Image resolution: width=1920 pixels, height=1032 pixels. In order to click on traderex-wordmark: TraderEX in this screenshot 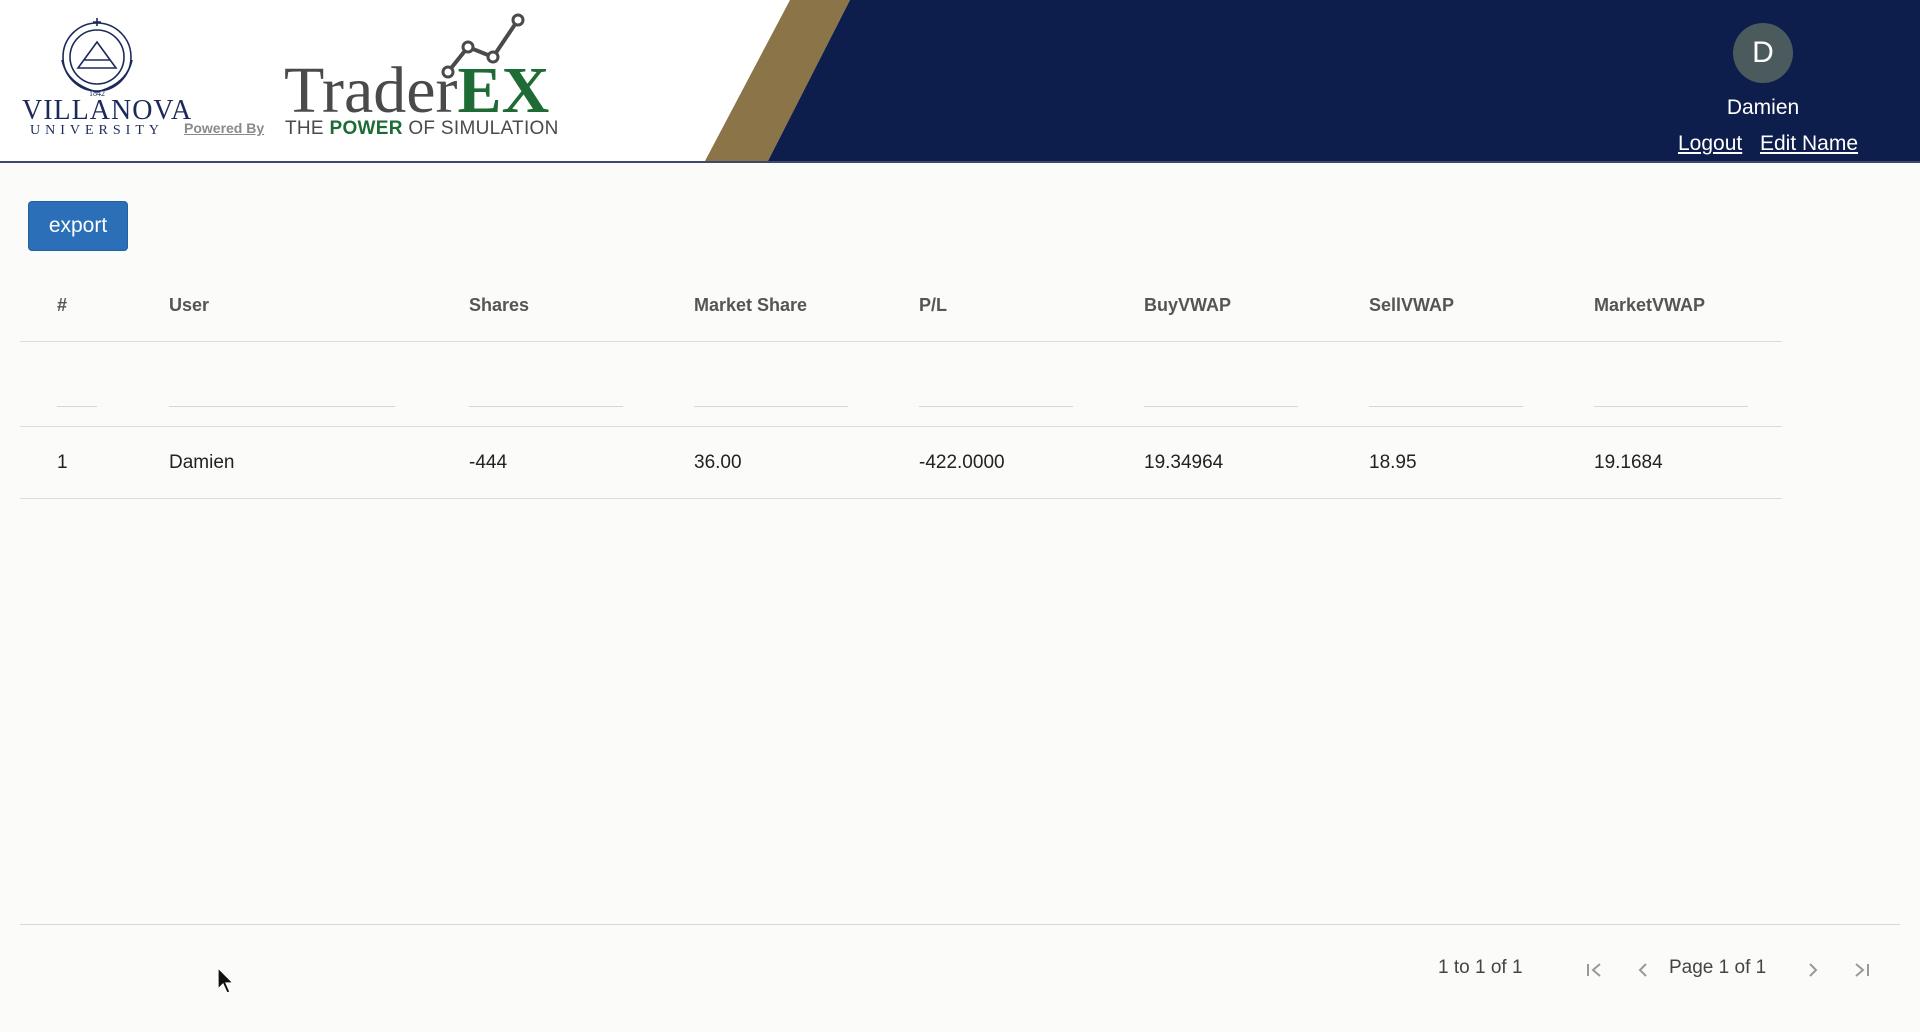, I will do `click(416, 91)`.